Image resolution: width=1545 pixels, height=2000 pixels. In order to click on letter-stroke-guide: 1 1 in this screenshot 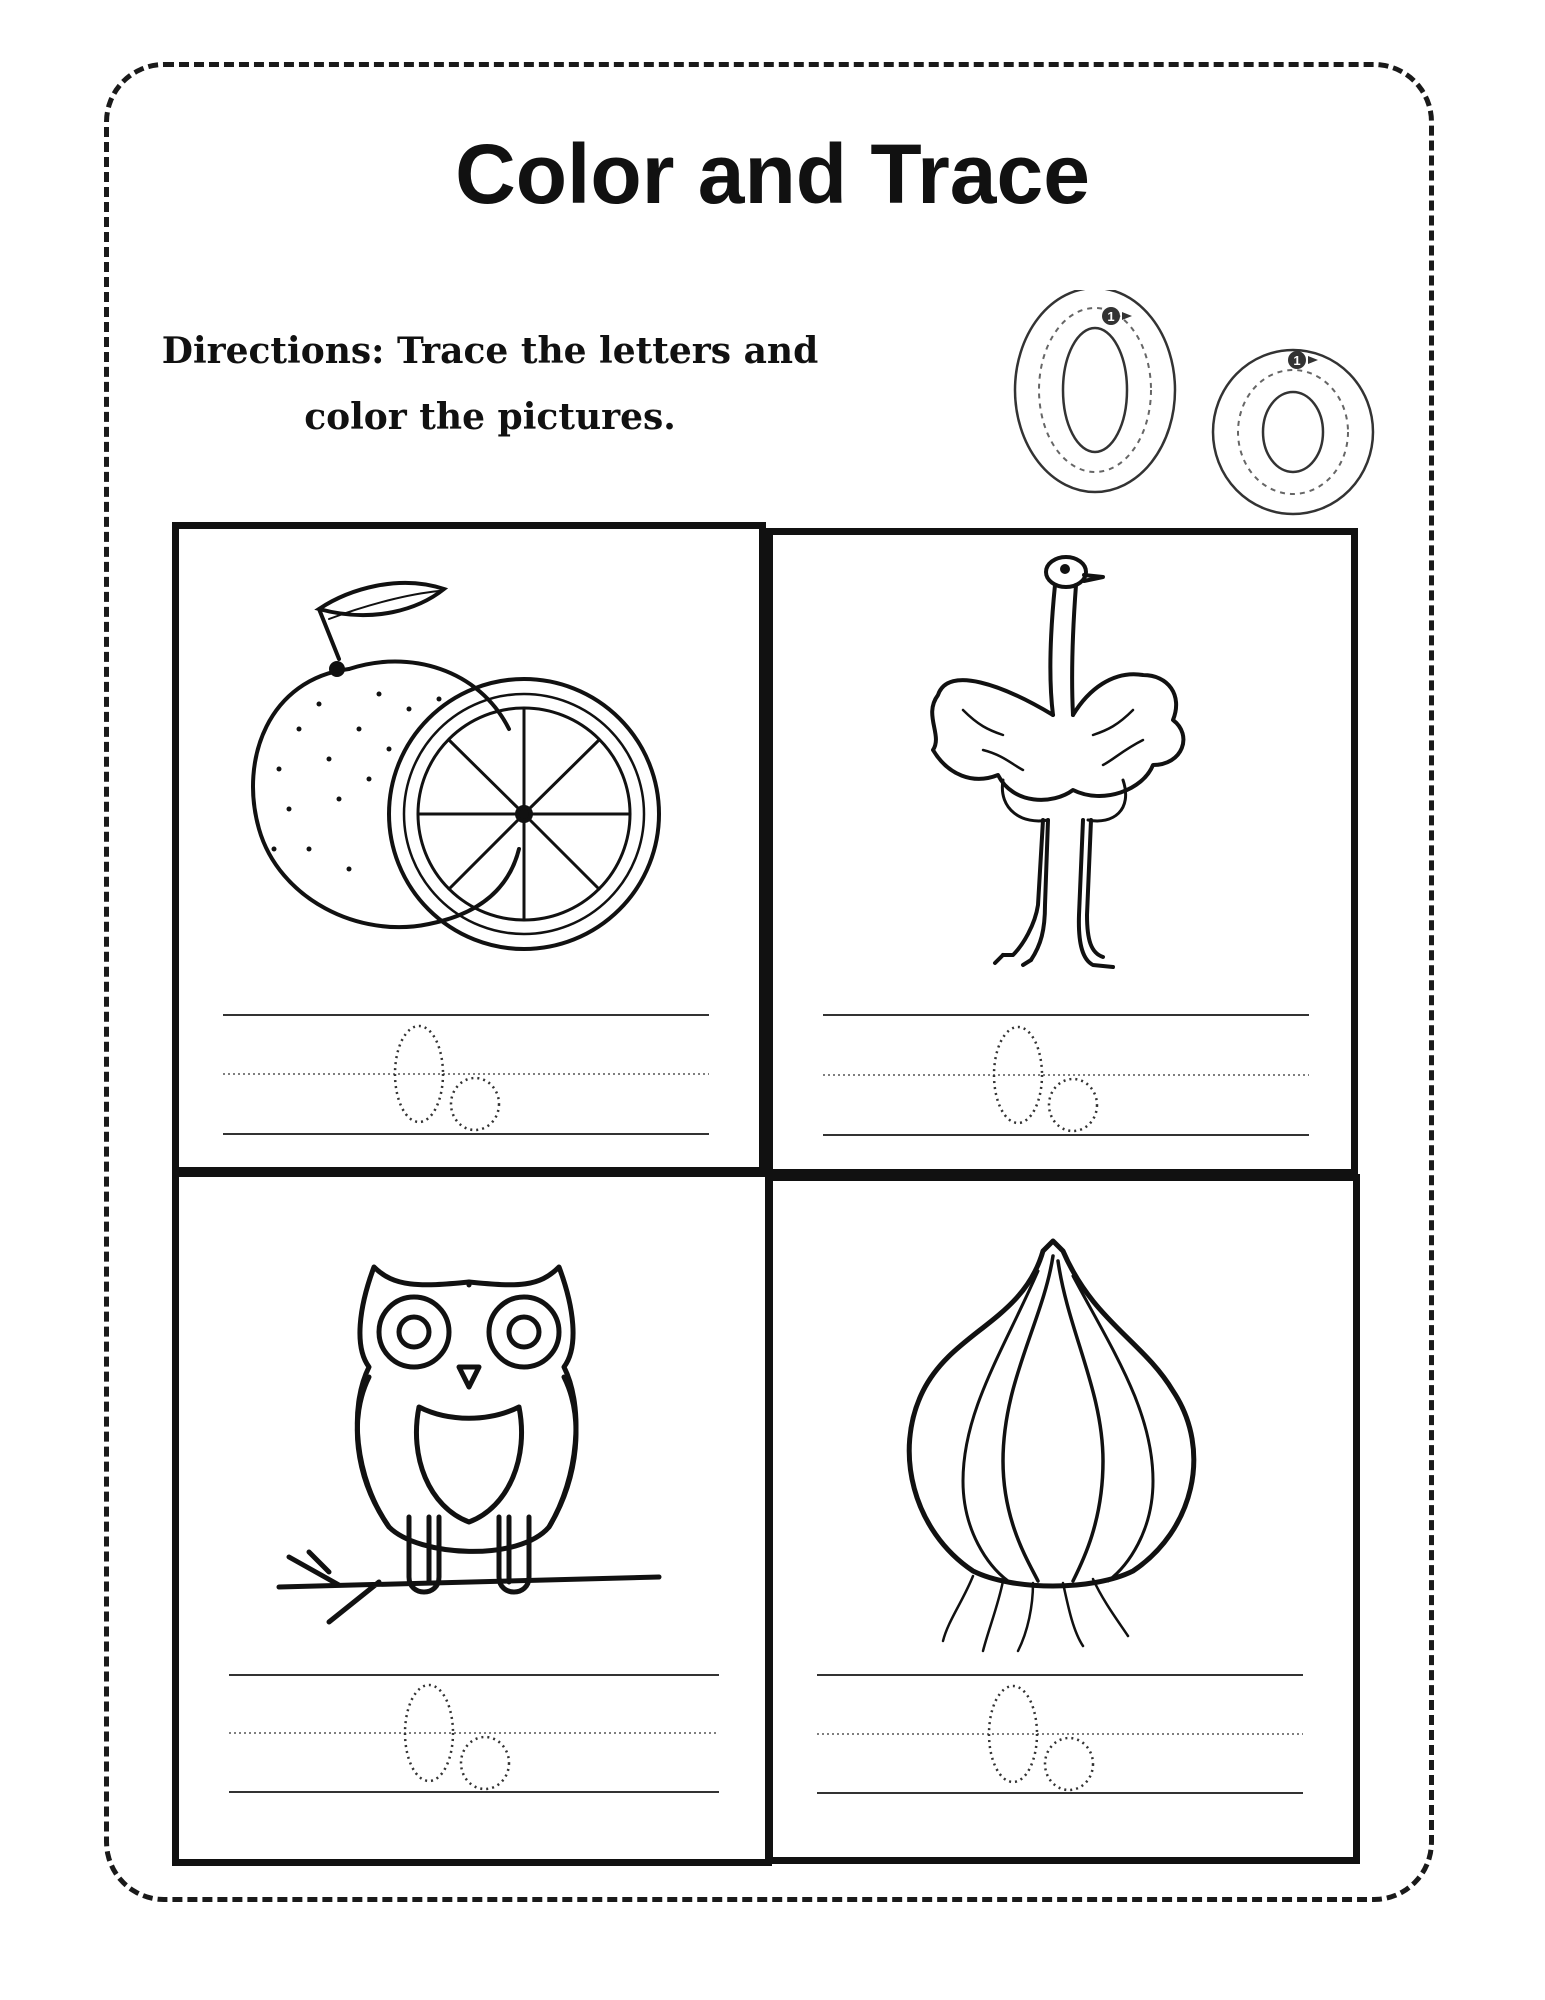, I will do `click(1194, 403)`.